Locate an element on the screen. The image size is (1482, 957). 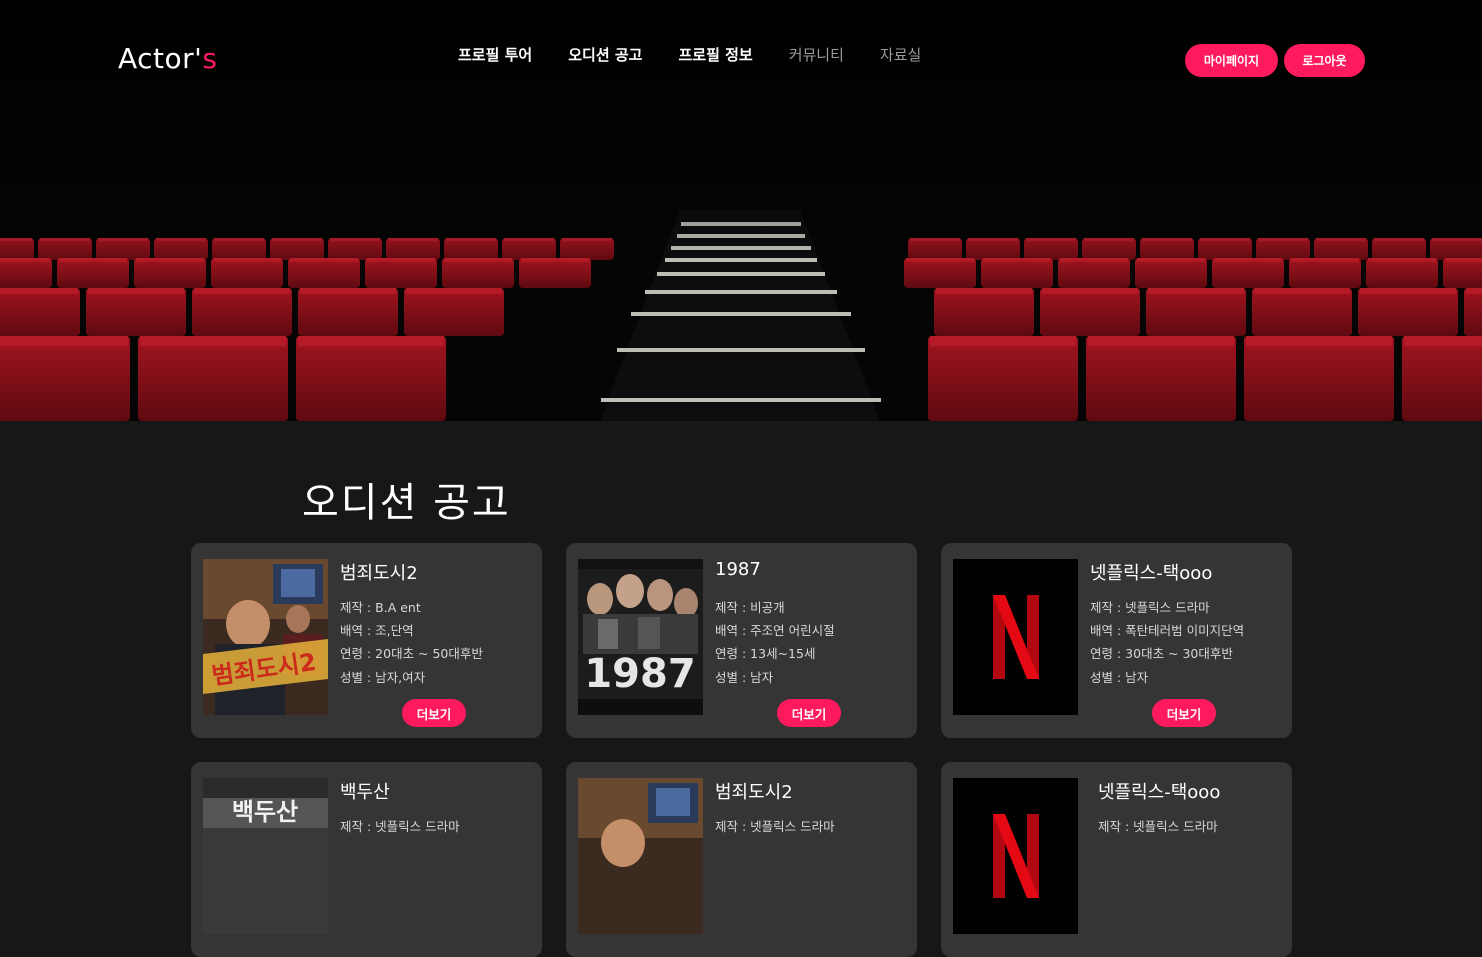
poster-baekdusan: 백두산 is located at coordinates (265, 856).